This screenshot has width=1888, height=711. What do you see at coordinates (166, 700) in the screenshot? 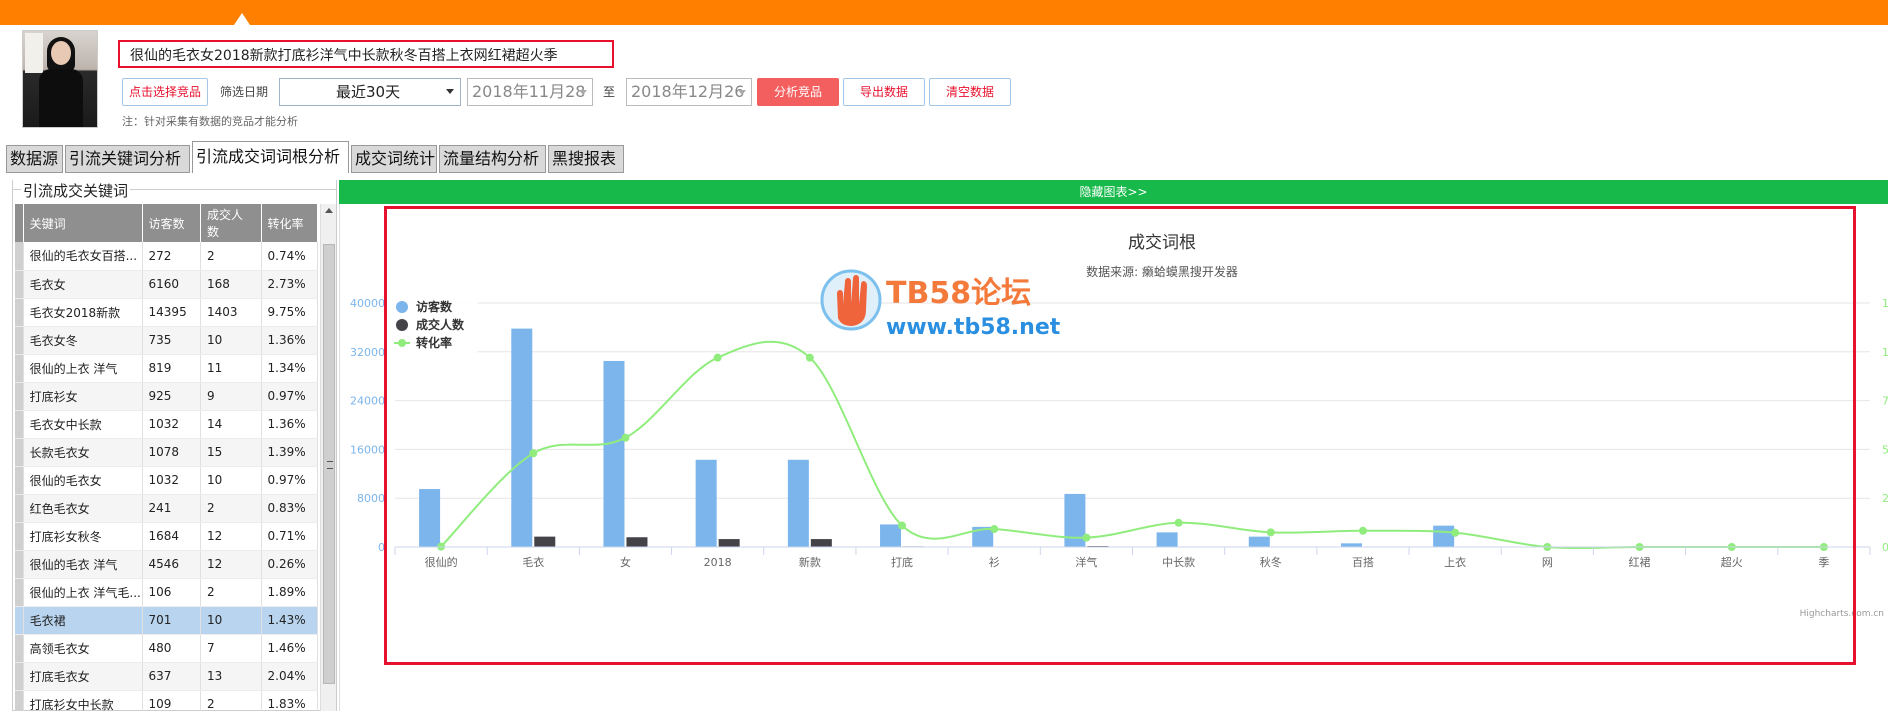
I see `table-row: 打底衫女中长款 109 2 1.83%` at bounding box center [166, 700].